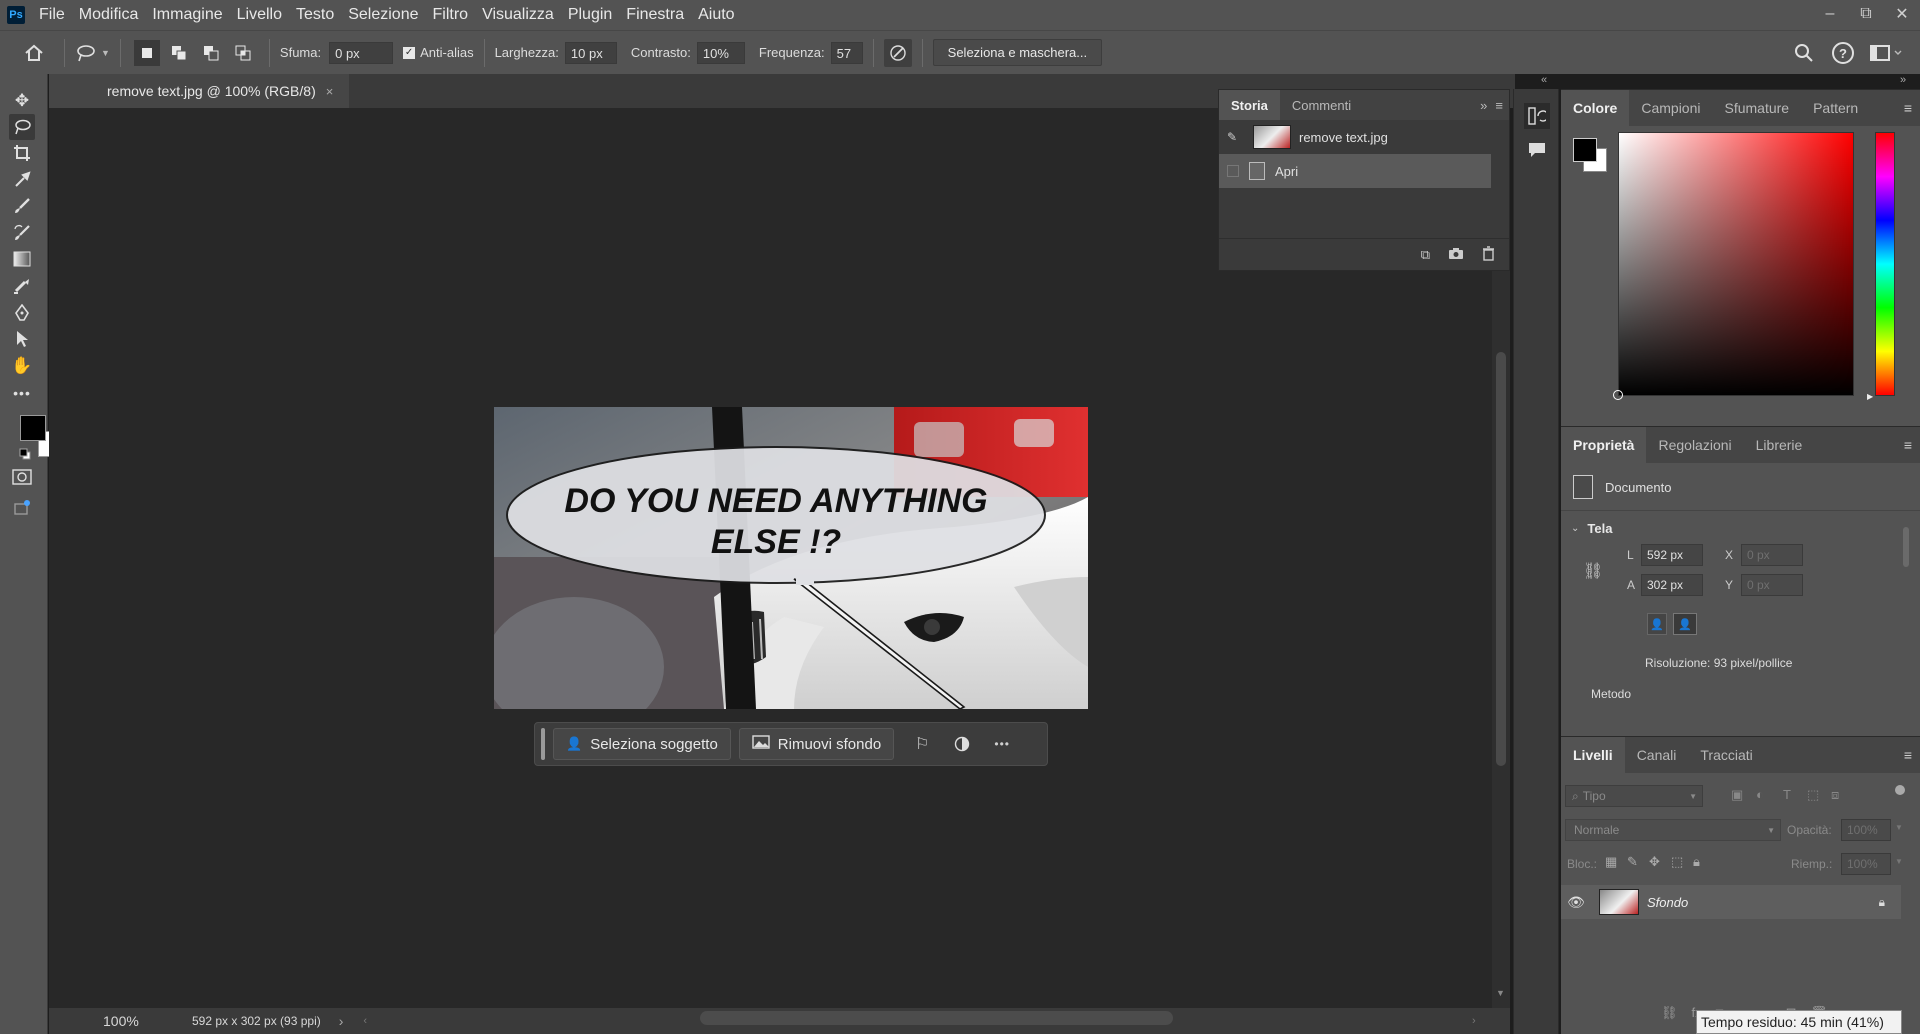 Image resolution: width=1920 pixels, height=1034 pixels. What do you see at coordinates (1672, 555) in the screenshot?
I see `canvas-width-field: 592 px` at bounding box center [1672, 555].